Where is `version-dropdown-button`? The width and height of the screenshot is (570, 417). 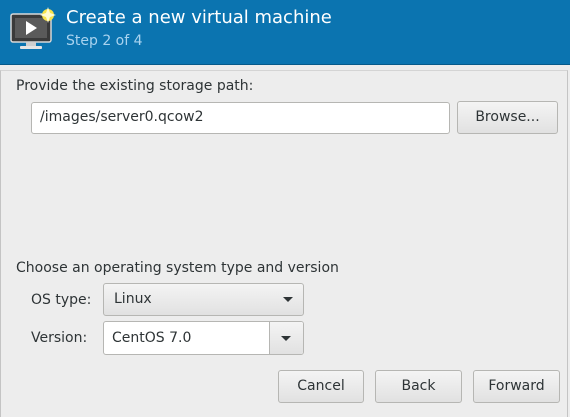 version-dropdown-button is located at coordinates (286, 338).